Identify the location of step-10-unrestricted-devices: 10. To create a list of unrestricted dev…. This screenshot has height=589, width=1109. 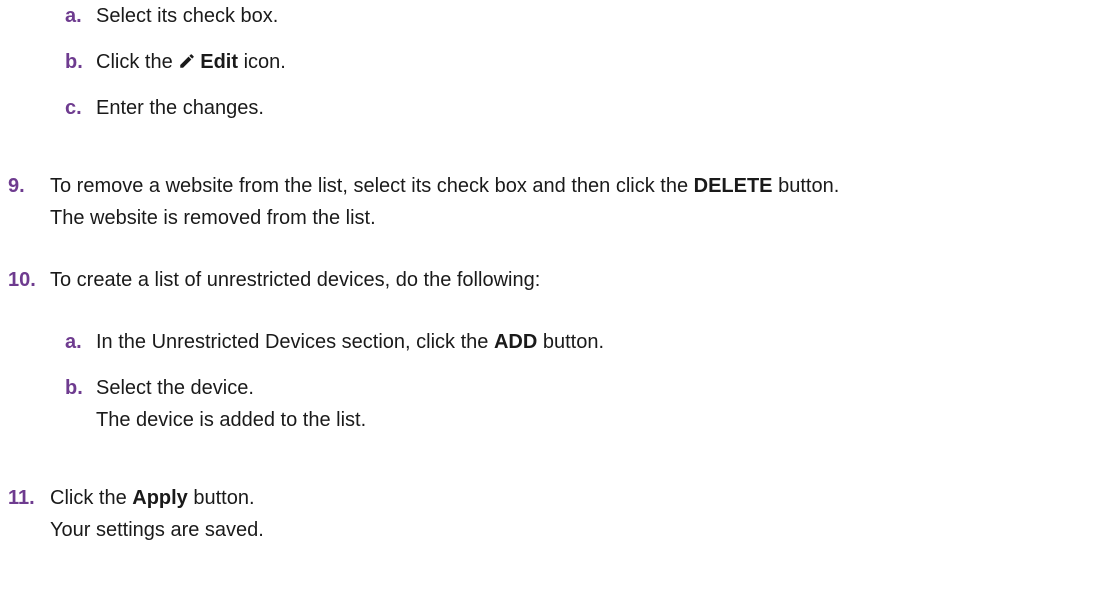
(558, 280).